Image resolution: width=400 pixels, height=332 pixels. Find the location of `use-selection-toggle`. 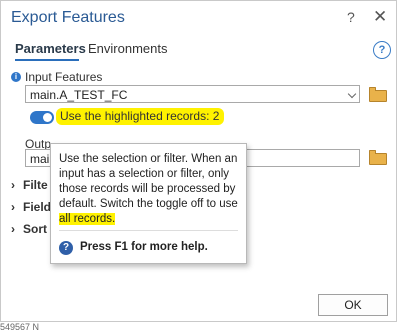

use-selection-toggle is located at coordinates (42, 117).